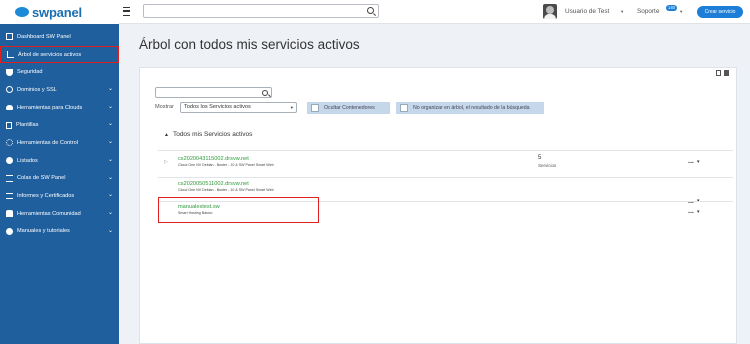  I want to click on sidebar-item-label: Herramientas Comunidad, so click(49, 213).